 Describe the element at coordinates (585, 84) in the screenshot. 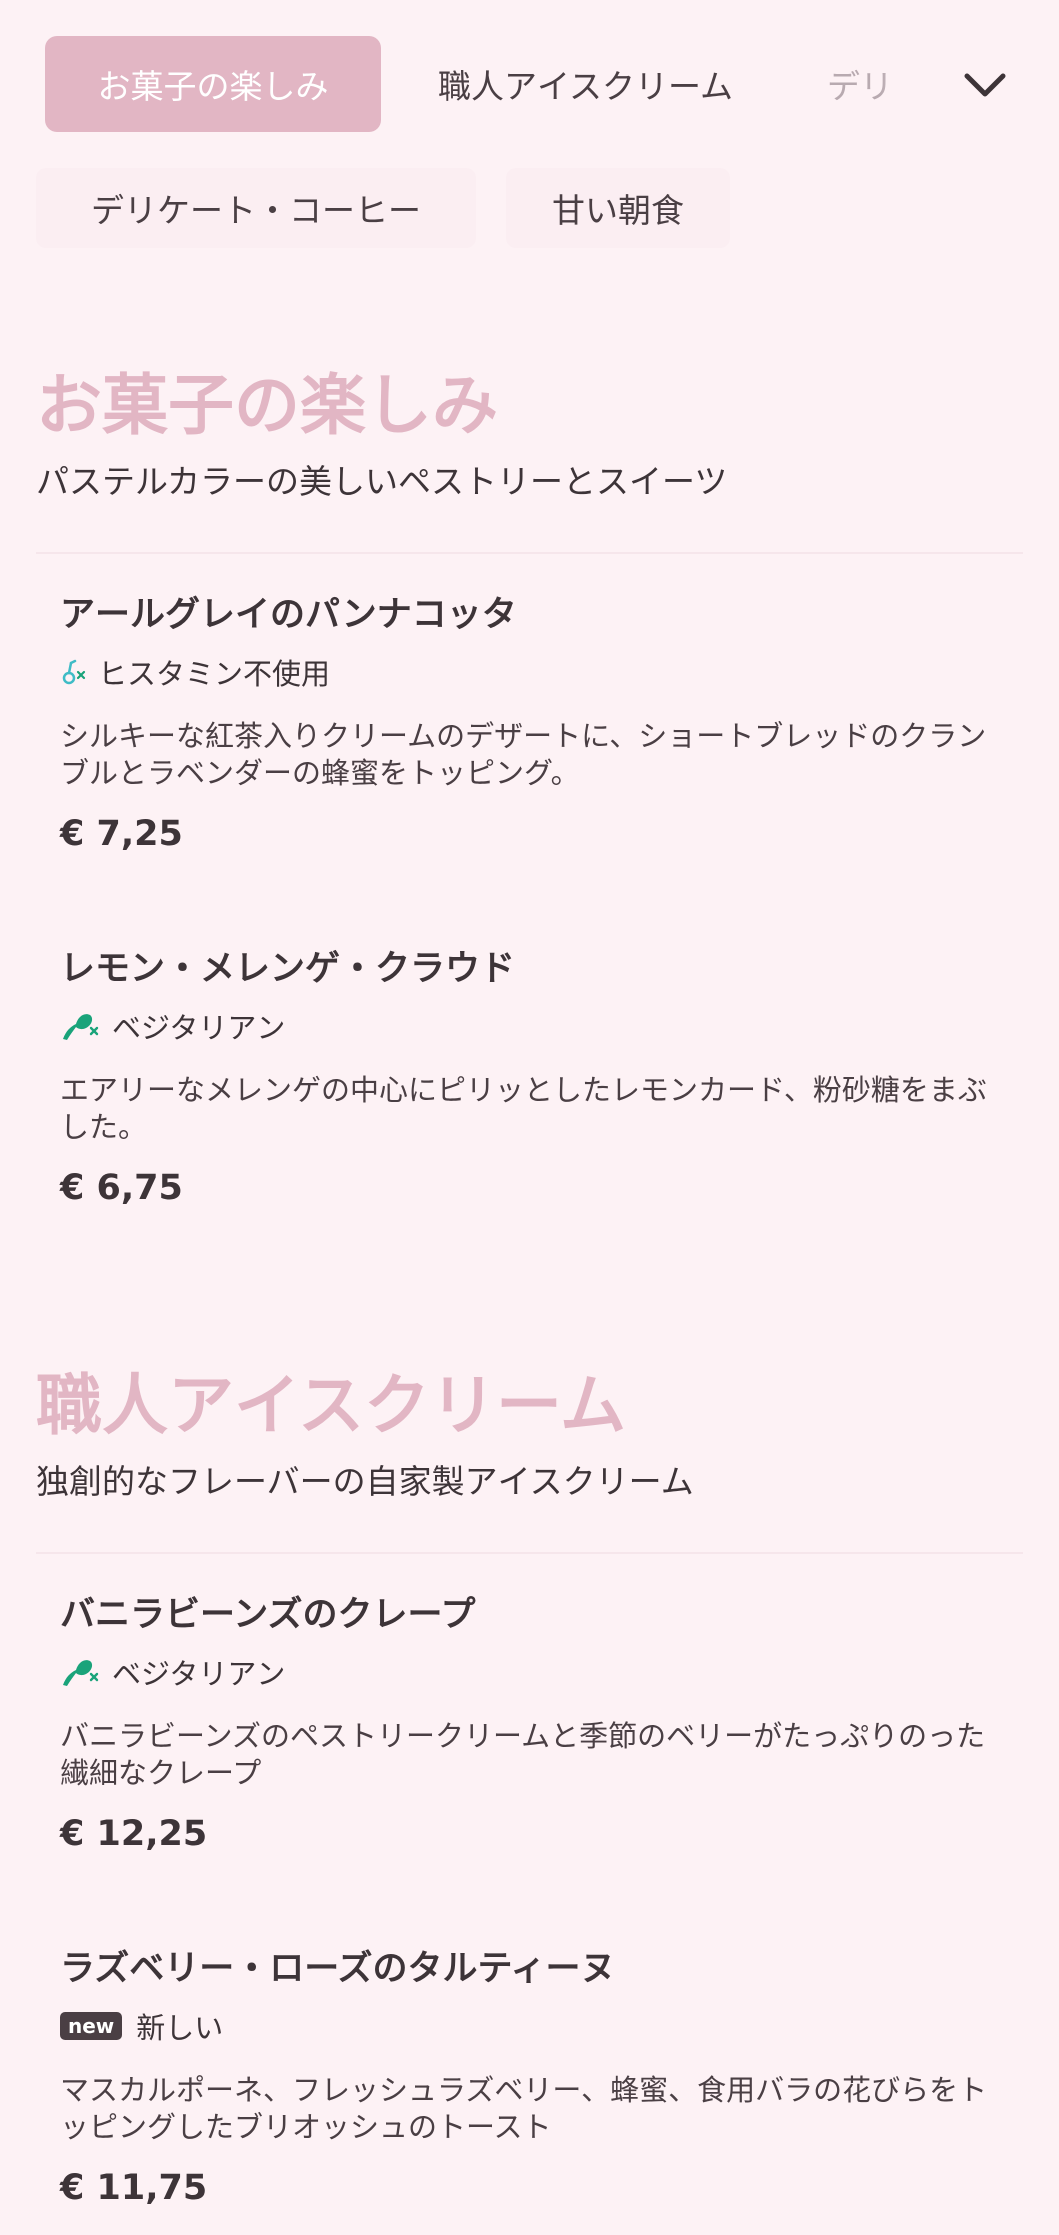

I see `tab-artisan-ice-cream: 職人アイスクリーム` at that location.